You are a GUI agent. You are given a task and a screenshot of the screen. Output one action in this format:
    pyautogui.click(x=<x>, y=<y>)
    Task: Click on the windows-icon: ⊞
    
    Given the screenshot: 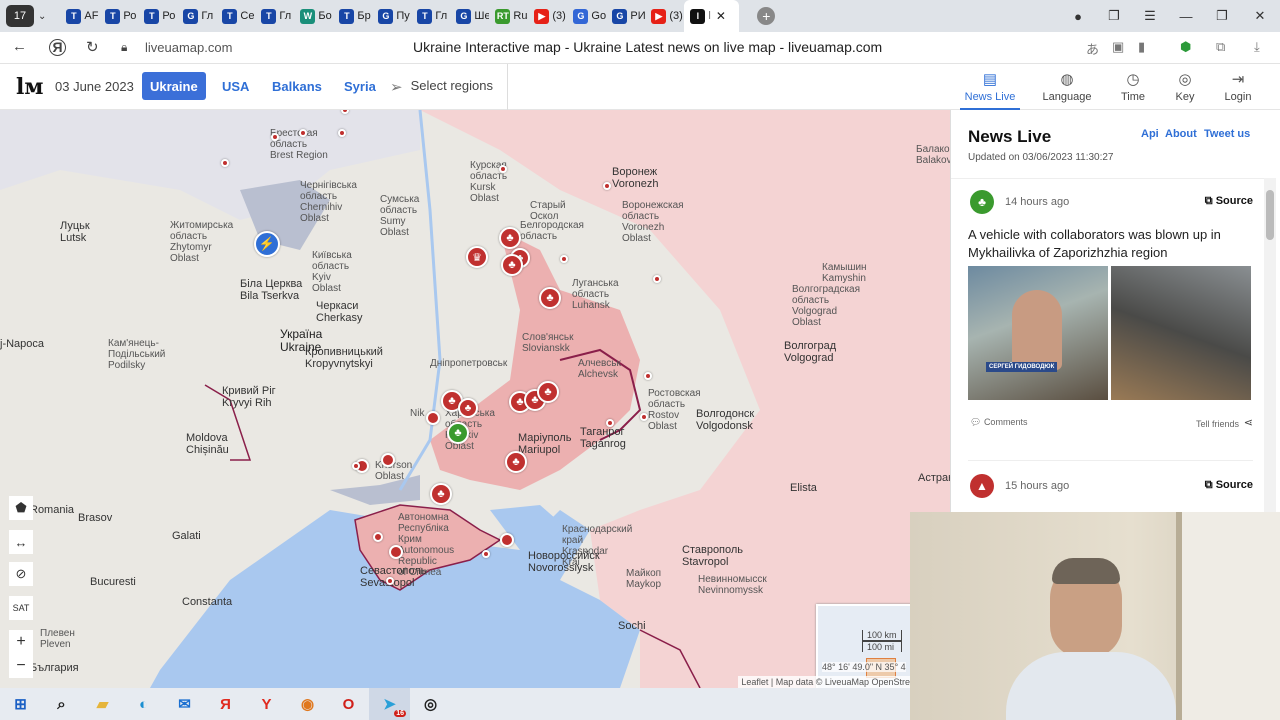 What is the action you would take?
    pyautogui.click(x=20, y=704)
    